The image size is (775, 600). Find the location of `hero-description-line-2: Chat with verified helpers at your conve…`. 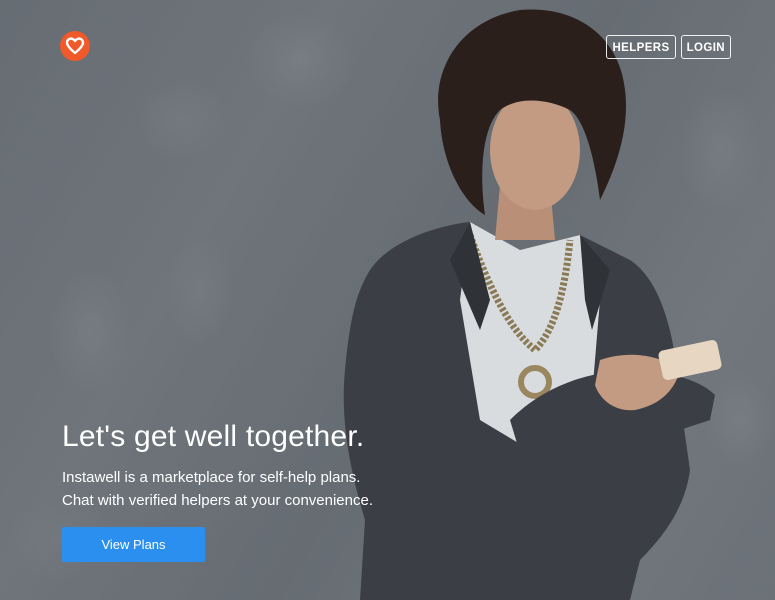

hero-description-line-2: Chat with verified helpers at your conve… is located at coordinates (218, 500).